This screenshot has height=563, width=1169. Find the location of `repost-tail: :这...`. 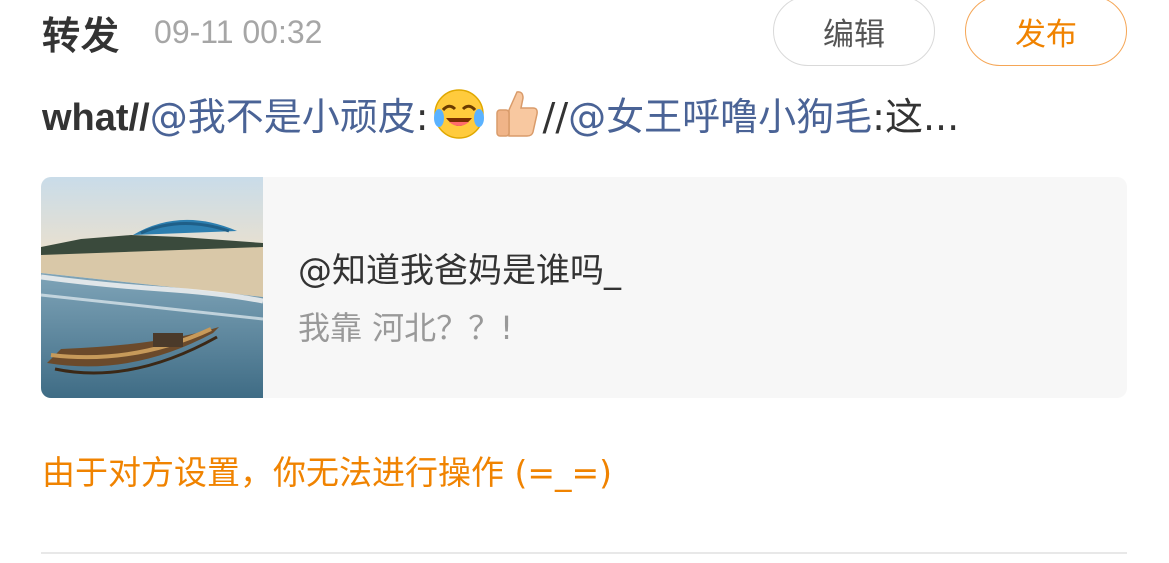

repost-tail: :这... is located at coordinates (916, 117).